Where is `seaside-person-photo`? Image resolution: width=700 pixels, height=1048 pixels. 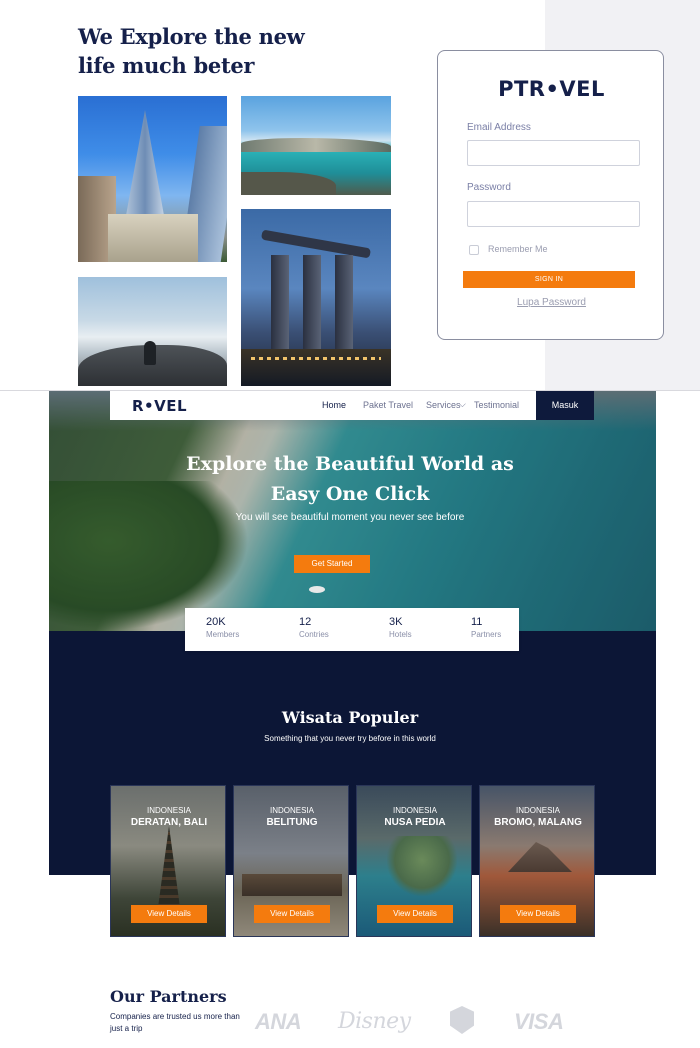 seaside-person-photo is located at coordinates (152, 331).